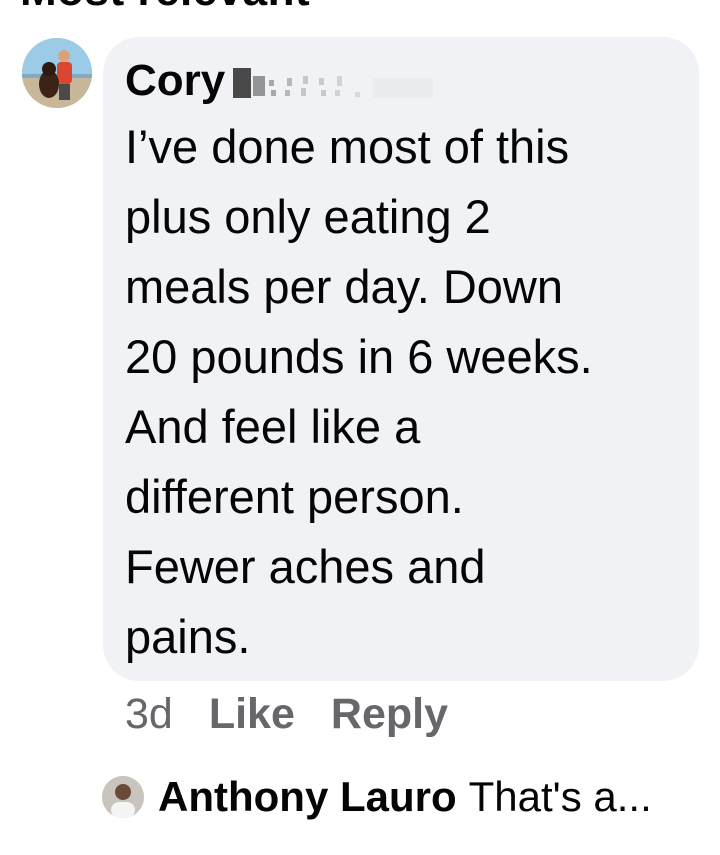  I want to click on comment-header: Cory, so click(286, 81).